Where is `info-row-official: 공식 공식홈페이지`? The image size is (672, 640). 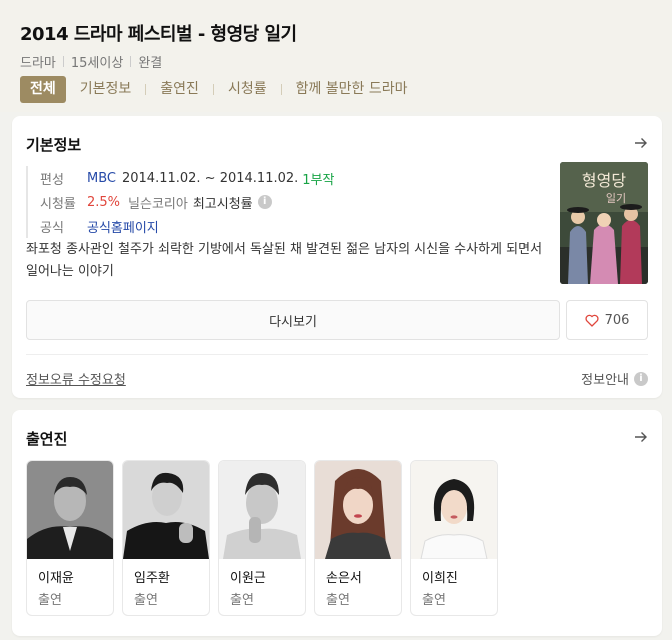
info-row-official: 공식 공식홈페이지 is located at coordinates (293, 226).